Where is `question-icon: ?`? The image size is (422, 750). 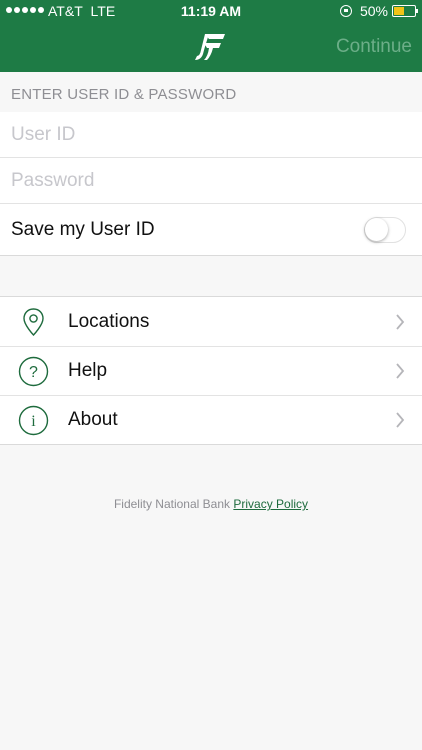
question-icon: ? is located at coordinates (33, 371).